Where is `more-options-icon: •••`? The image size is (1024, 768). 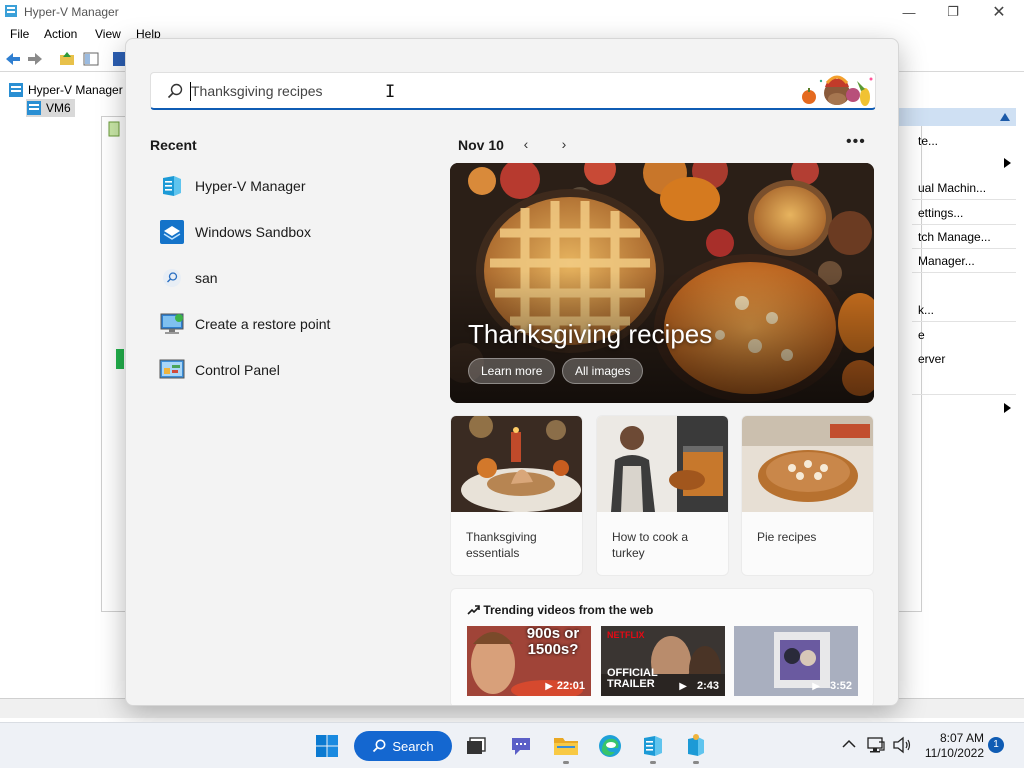 more-options-icon: ••• is located at coordinates (856, 142).